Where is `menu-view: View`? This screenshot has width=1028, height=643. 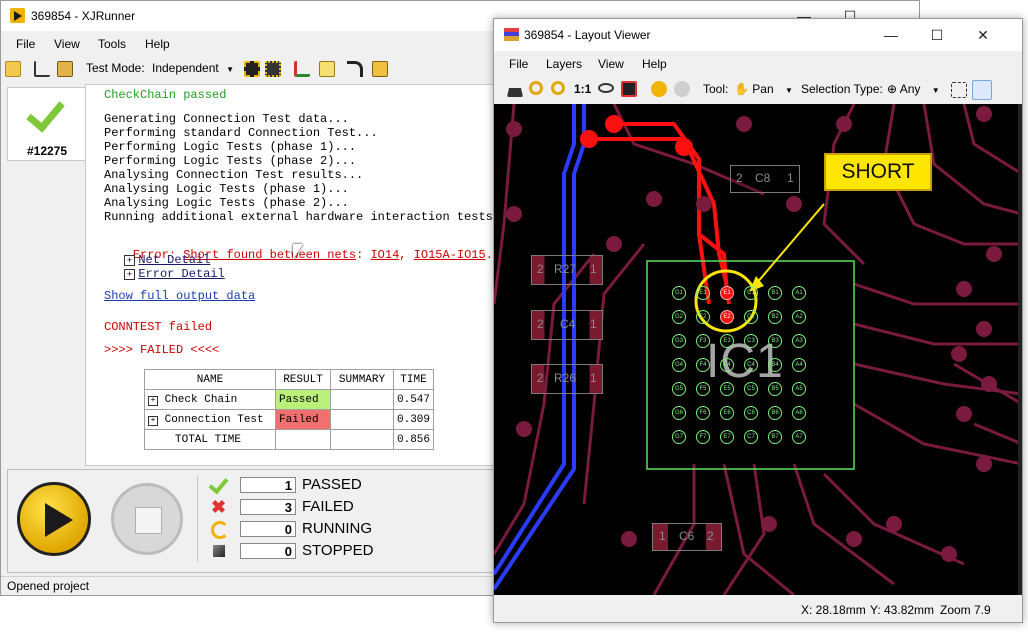
menu-view: View is located at coordinates (67, 44).